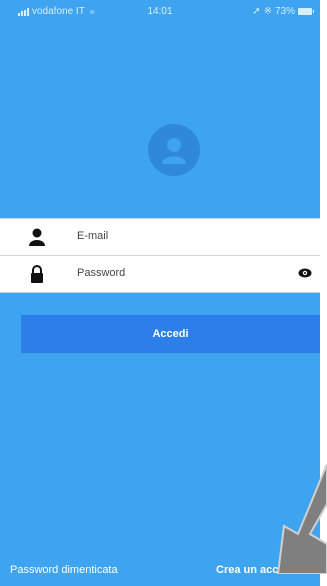 The image size is (327, 586). What do you see at coordinates (37, 274) in the screenshot?
I see `lock-icon` at bounding box center [37, 274].